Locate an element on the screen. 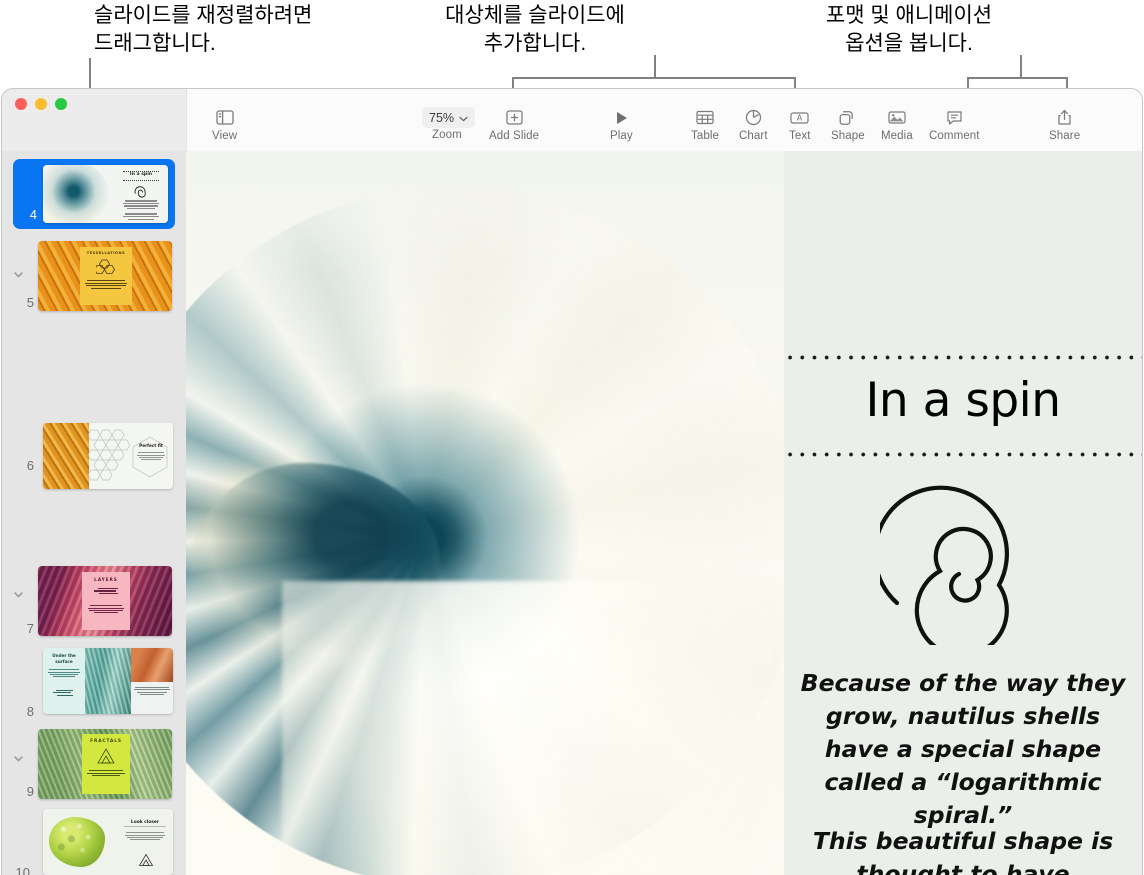 The width and height of the screenshot is (1144, 875). slide-number: 4 is located at coordinates (33, 214).